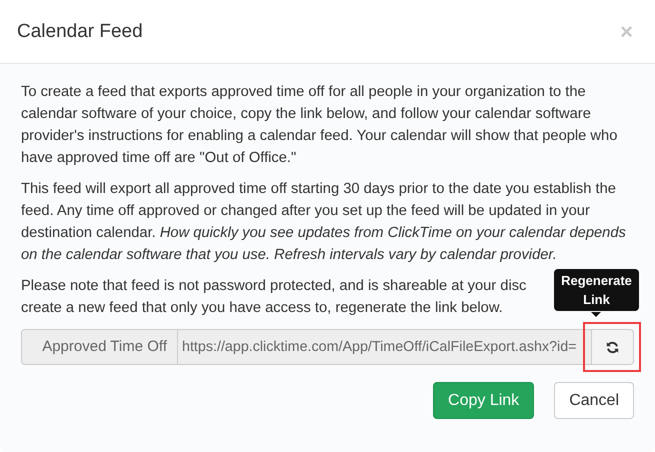 The height and width of the screenshot is (452, 655). Describe the element at coordinates (262, 308) in the screenshot. I see `note-text: create a new feed that only you have access to, regenerate the link below.` at that location.